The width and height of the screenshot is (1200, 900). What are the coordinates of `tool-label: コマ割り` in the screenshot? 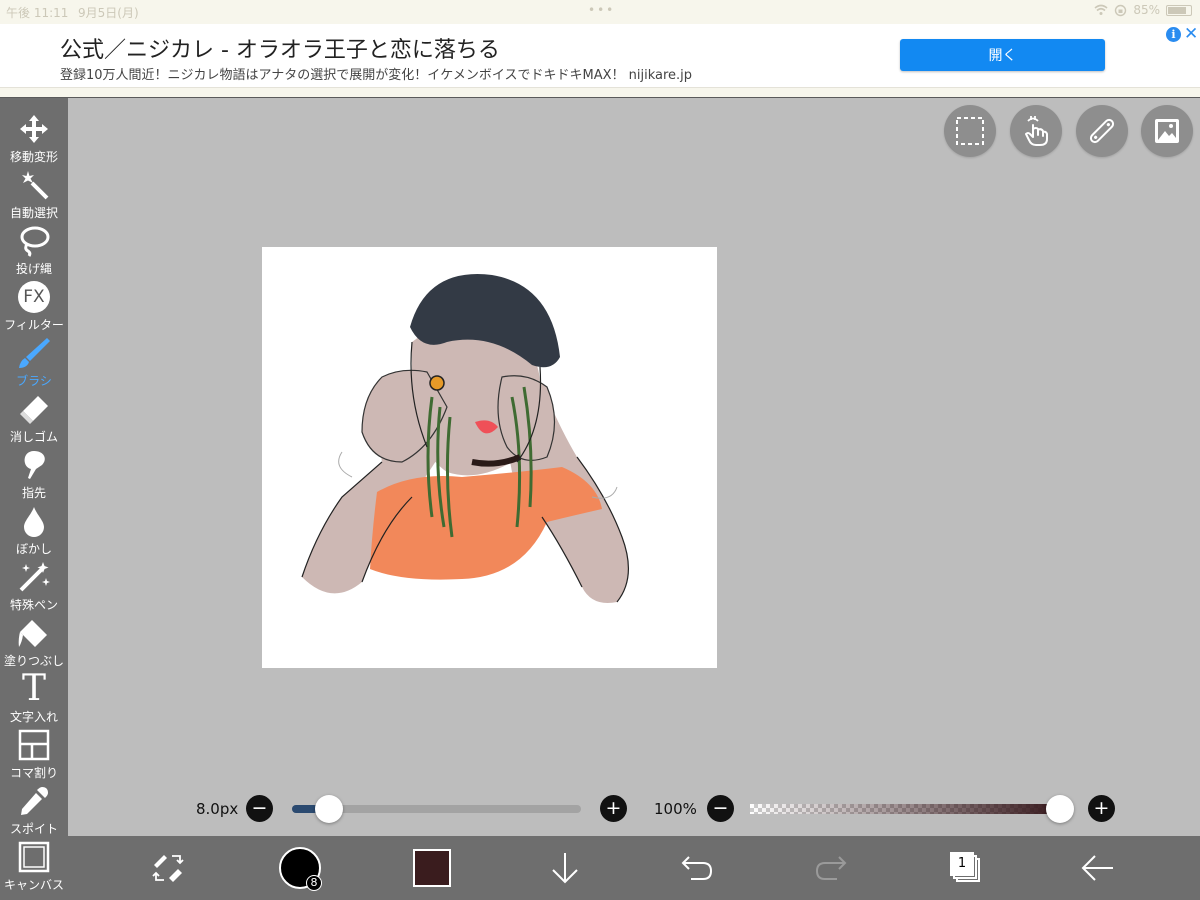 It's located at (33, 773).